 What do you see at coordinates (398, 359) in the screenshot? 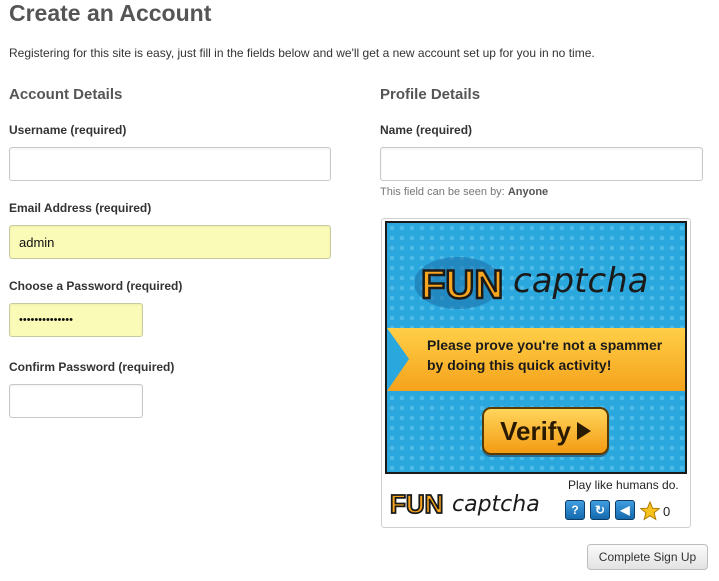
I see `banner-notch` at bounding box center [398, 359].